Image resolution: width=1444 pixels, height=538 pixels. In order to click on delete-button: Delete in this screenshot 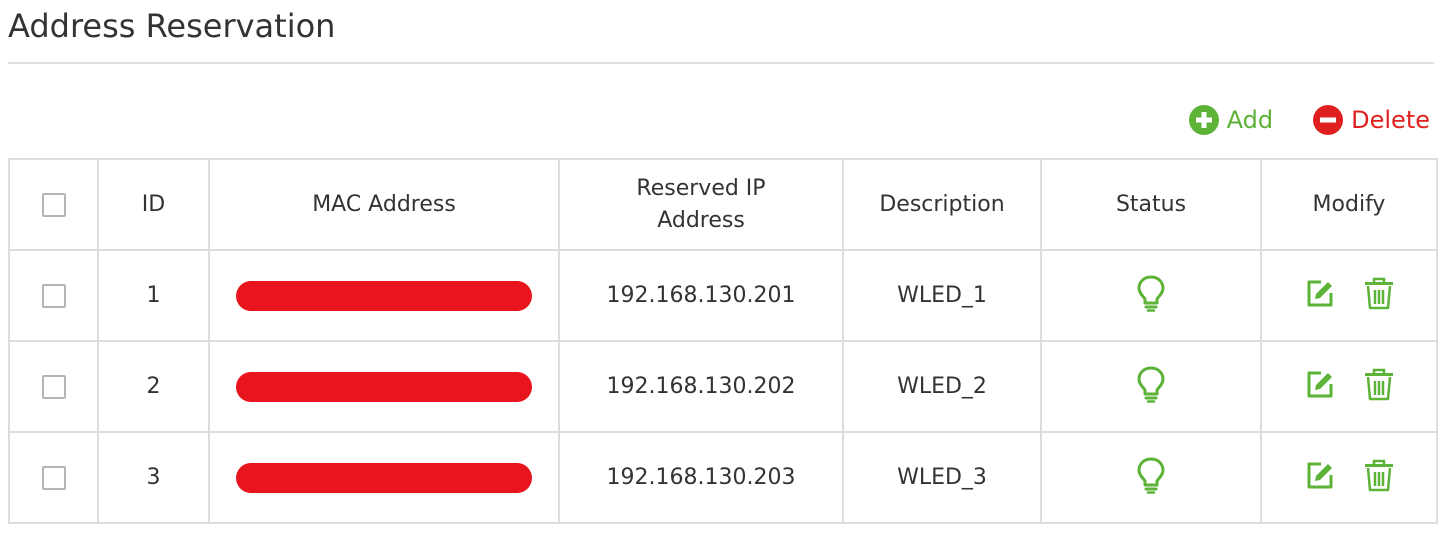, I will do `click(1371, 120)`.